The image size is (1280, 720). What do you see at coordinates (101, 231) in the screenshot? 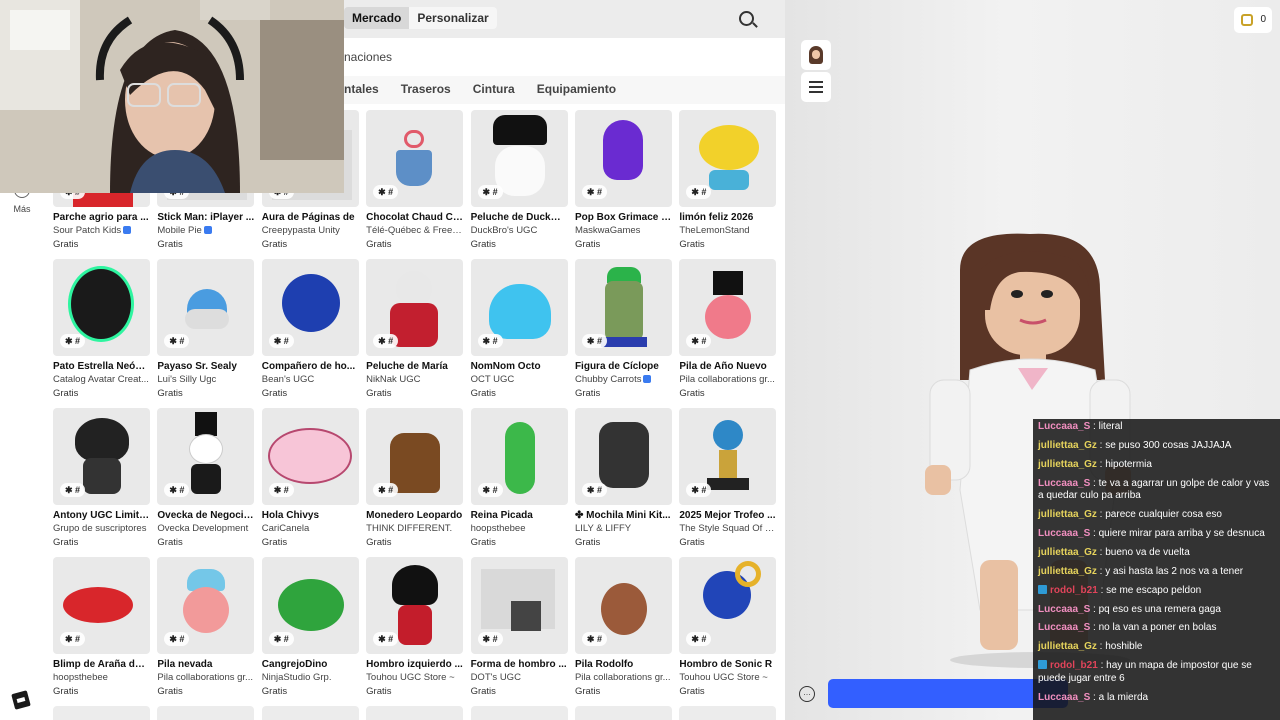
I see `item-creator: Sour Patch Kids` at bounding box center [101, 231].